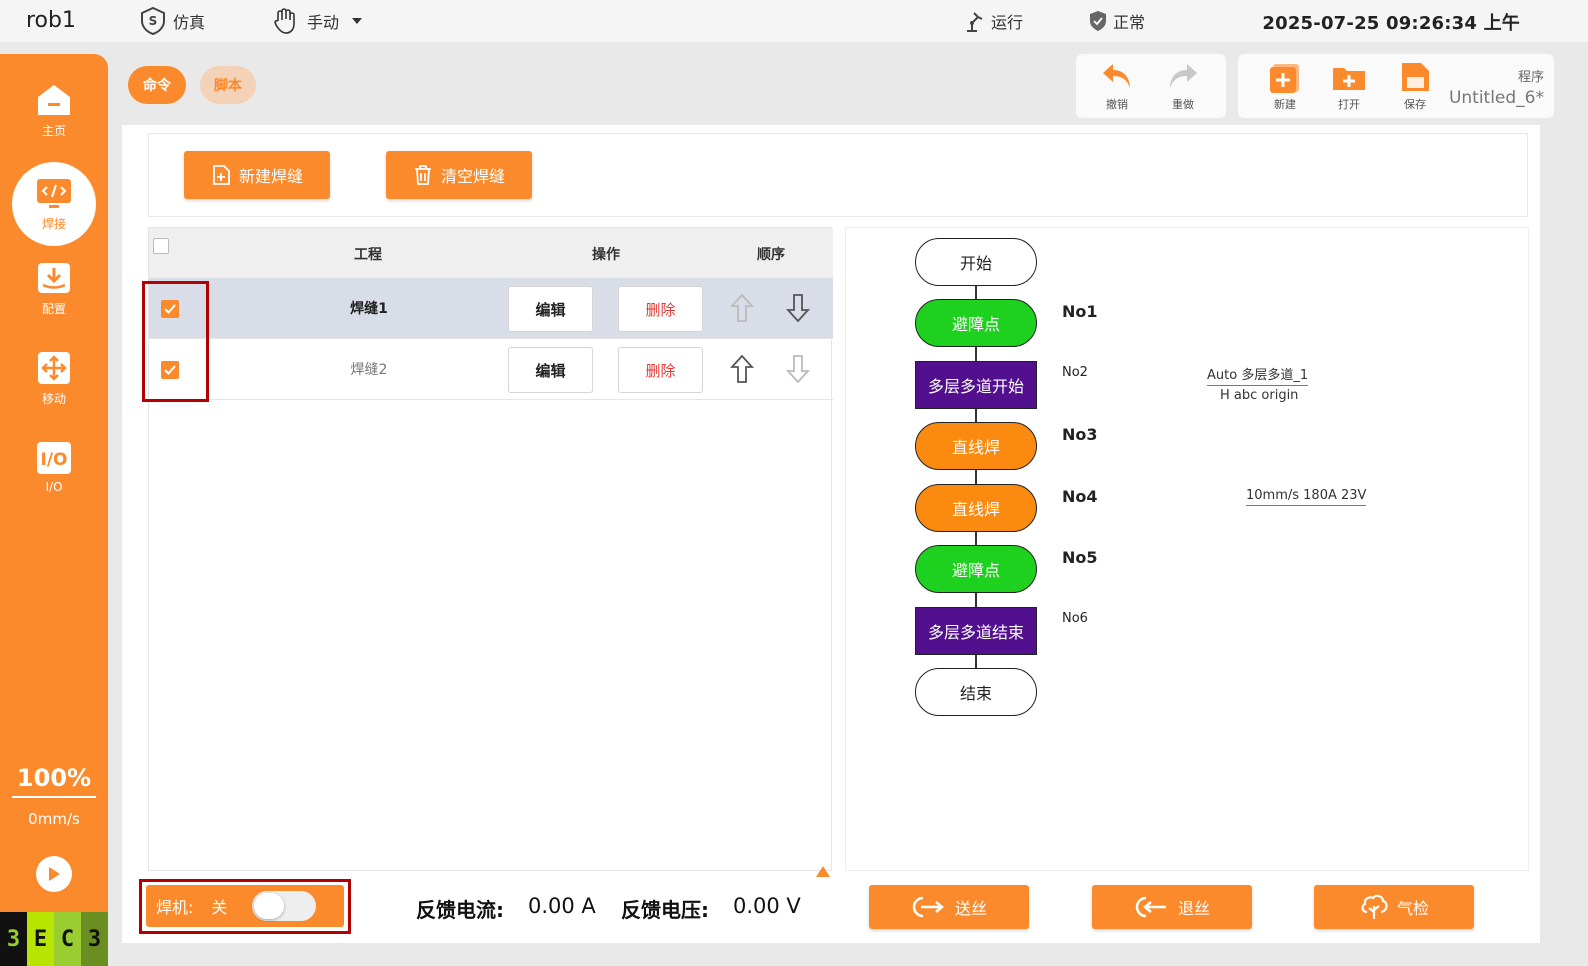  What do you see at coordinates (767, 906) in the screenshot?
I see `feedback-voltage-value: 0.00 V` at bounding box center [767, 906].